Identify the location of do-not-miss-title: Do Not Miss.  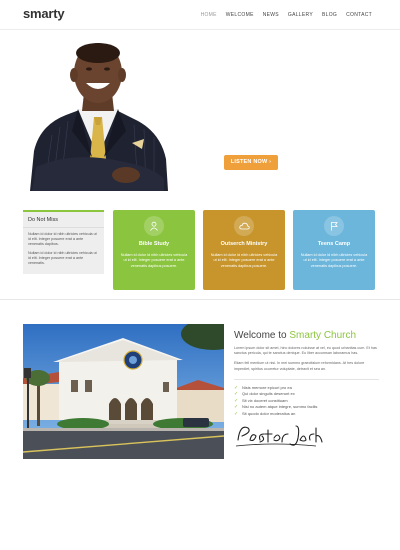
(63, 220).